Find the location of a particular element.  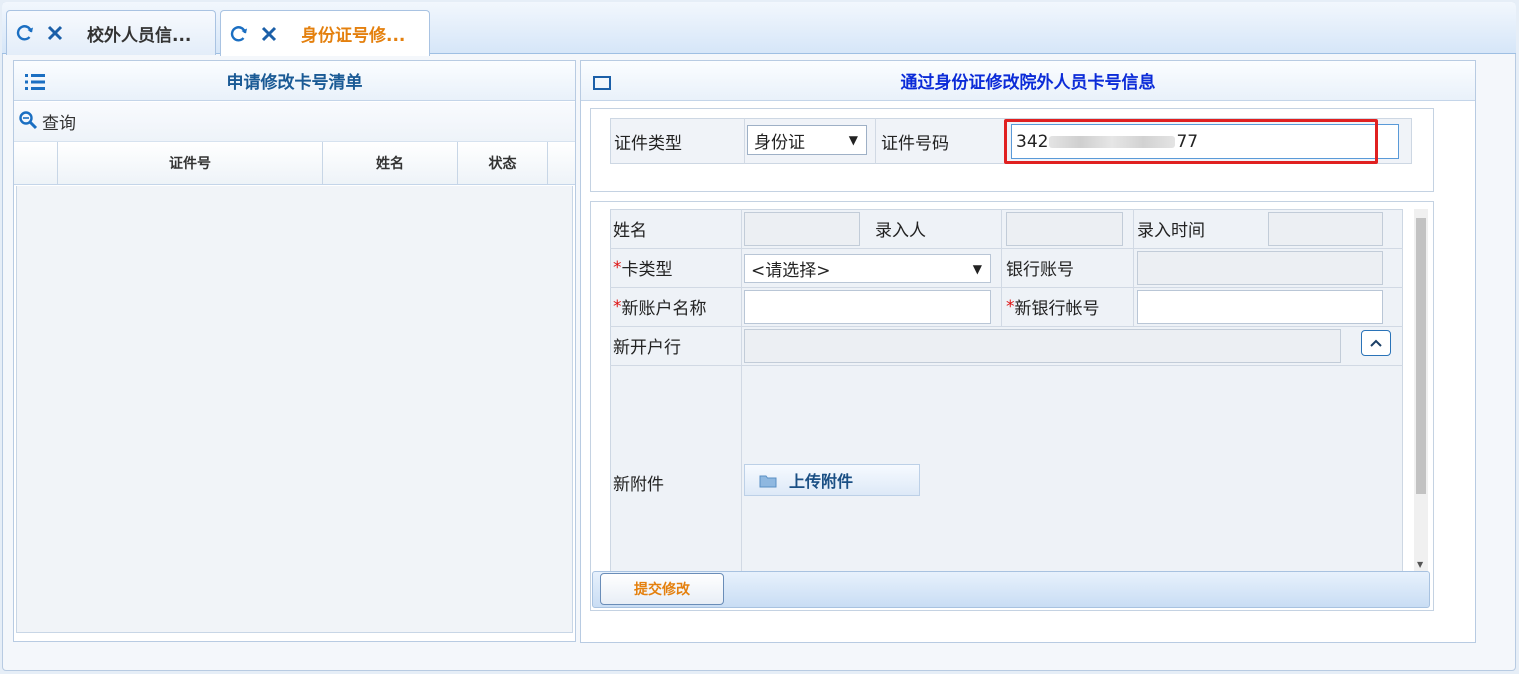

card-type-select: <请选择> ▼ is located at coordinates (867, 268).